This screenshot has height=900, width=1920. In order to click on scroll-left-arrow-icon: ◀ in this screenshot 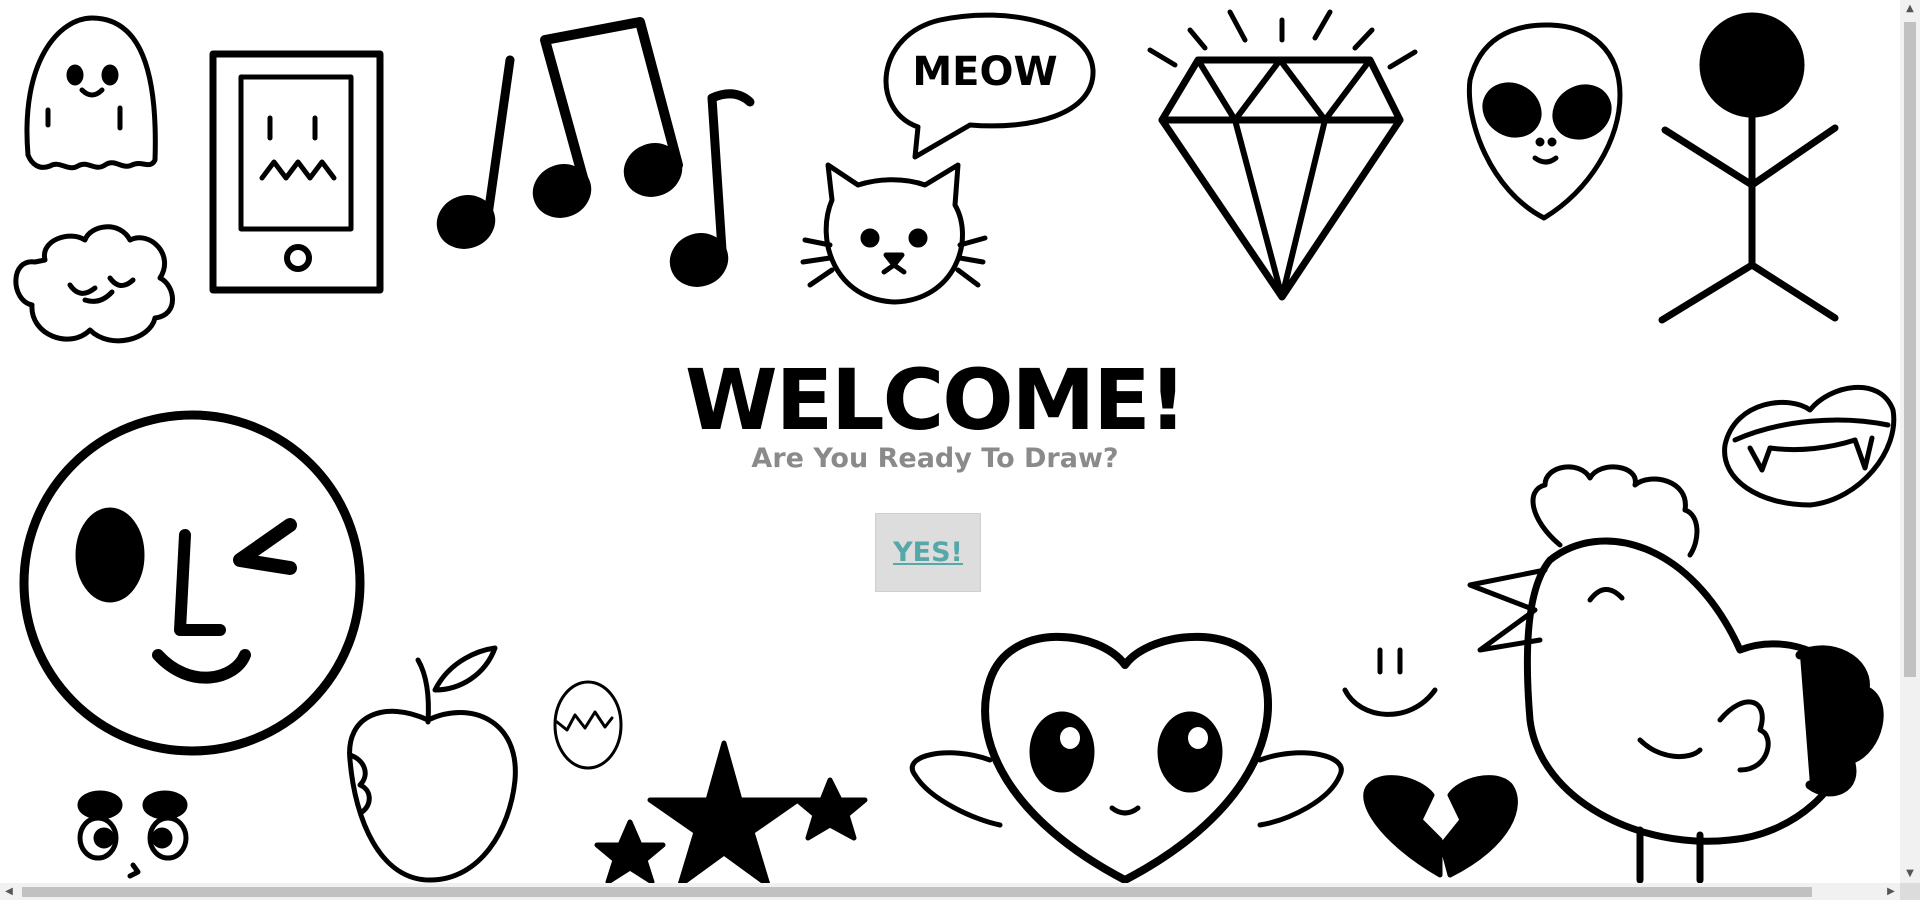, I will do `click(9, 891)`.